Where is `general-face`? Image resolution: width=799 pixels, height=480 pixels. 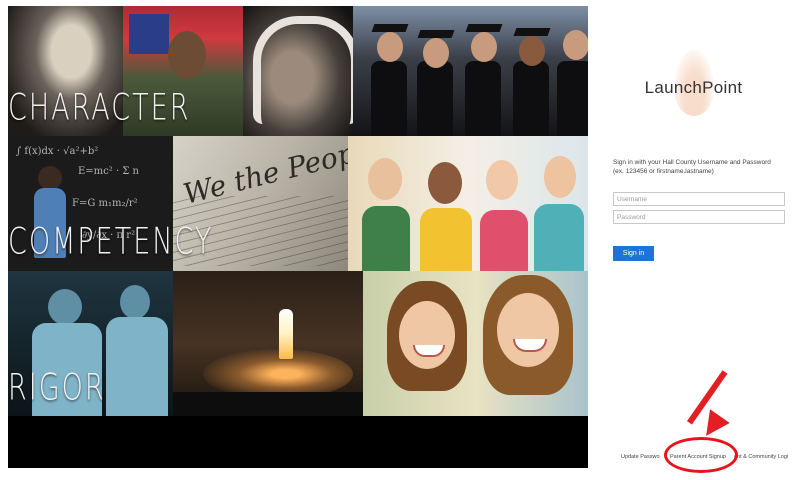 general-face is located at coordinates (187, 55).